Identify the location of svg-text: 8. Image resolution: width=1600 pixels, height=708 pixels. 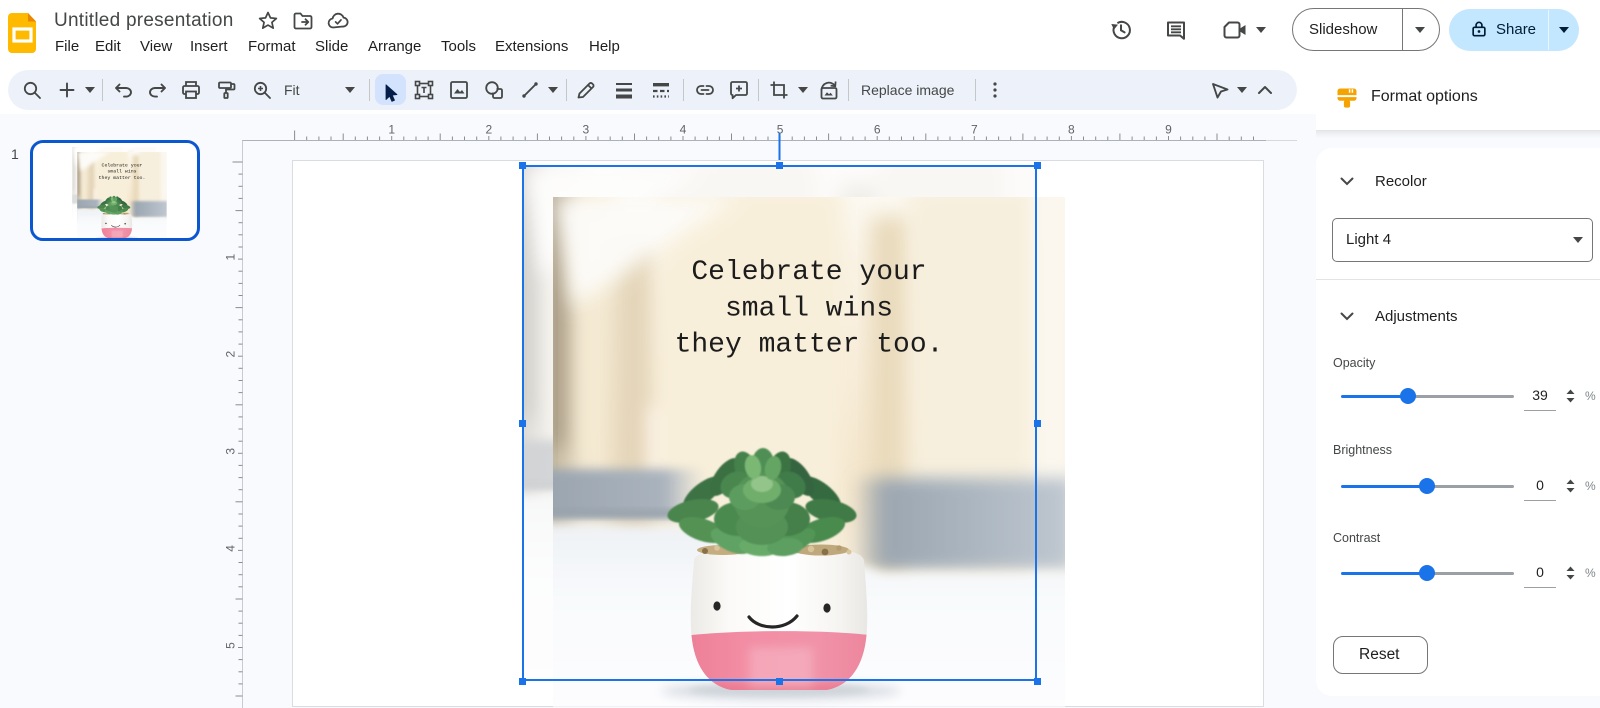
(1071, 130).